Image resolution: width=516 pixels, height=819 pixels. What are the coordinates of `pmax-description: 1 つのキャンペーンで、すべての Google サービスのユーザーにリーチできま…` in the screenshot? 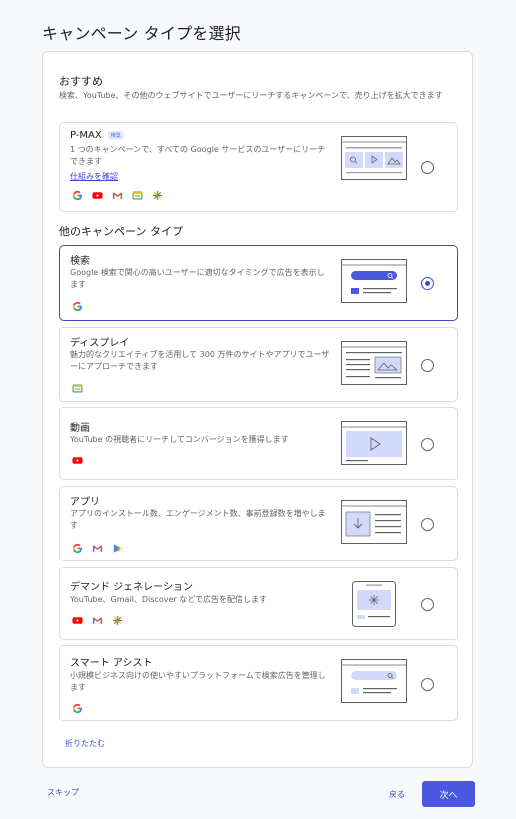 It's located at (198, 155).